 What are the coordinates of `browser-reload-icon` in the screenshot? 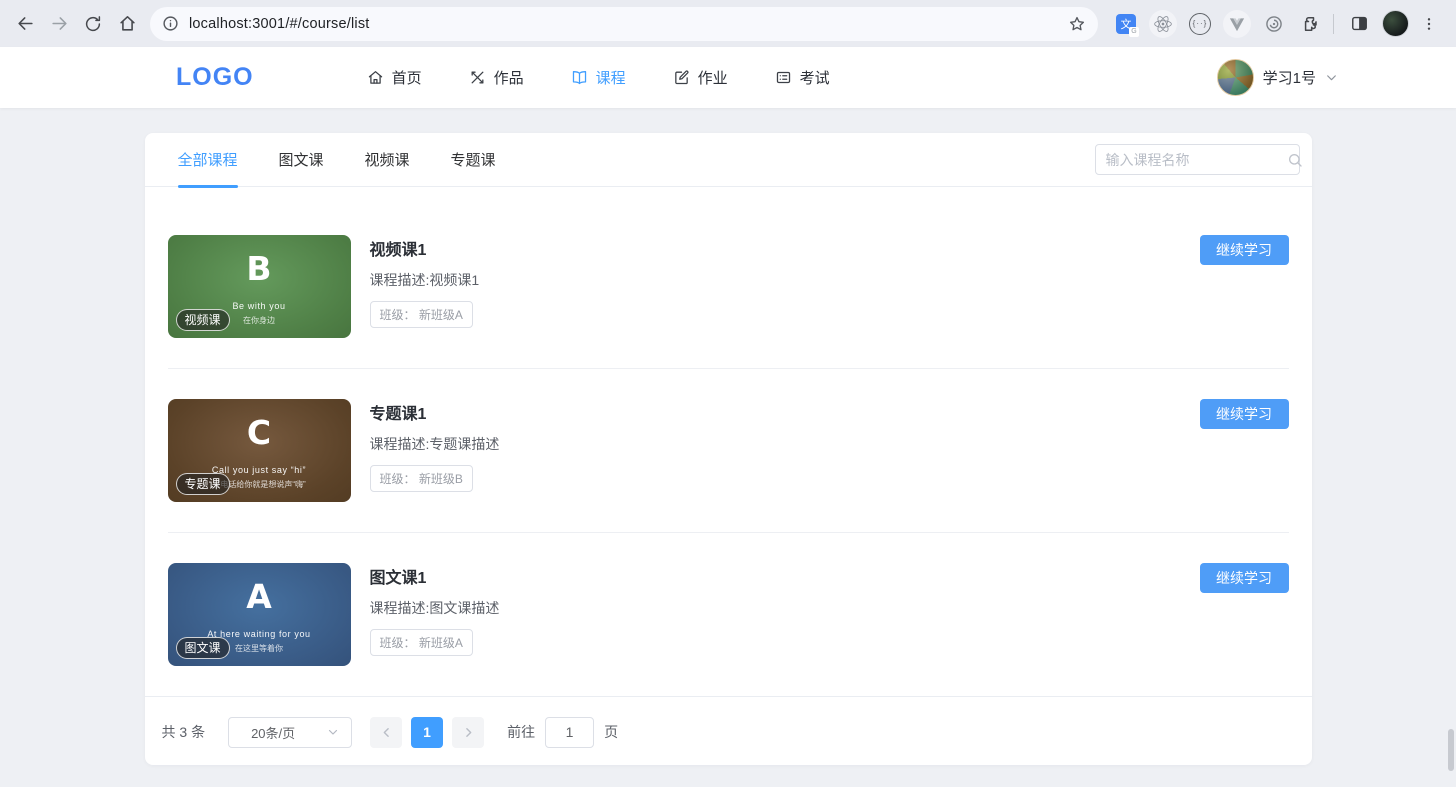 It's located at (93, 24).